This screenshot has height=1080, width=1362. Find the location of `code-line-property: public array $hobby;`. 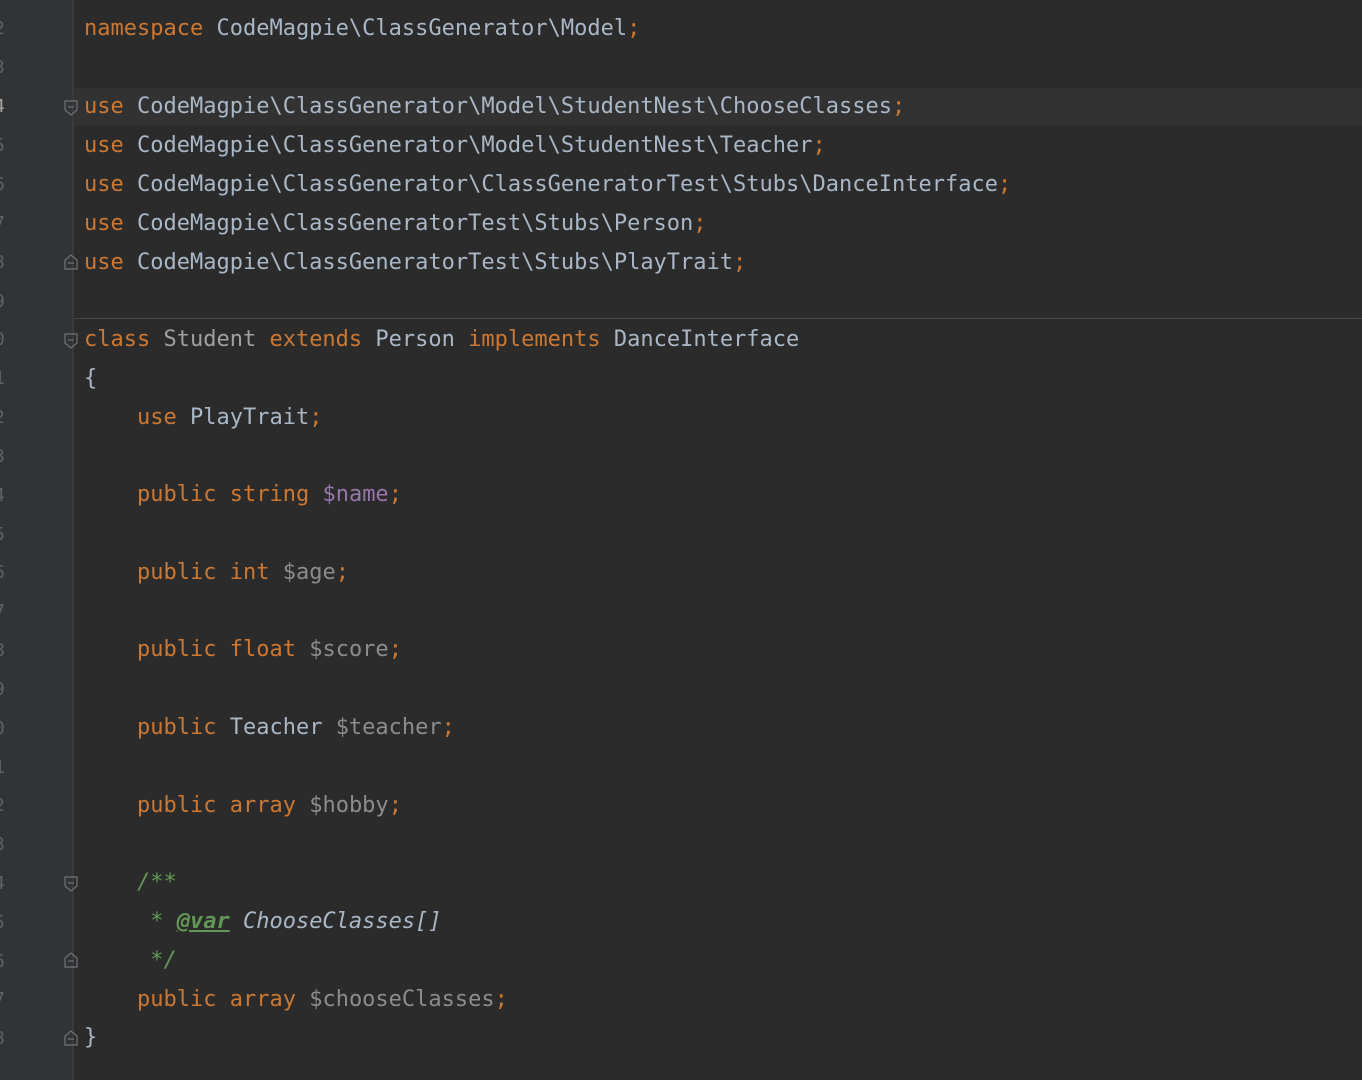

code-line-property: public array $hobby; is located at coordinates (243, 806).